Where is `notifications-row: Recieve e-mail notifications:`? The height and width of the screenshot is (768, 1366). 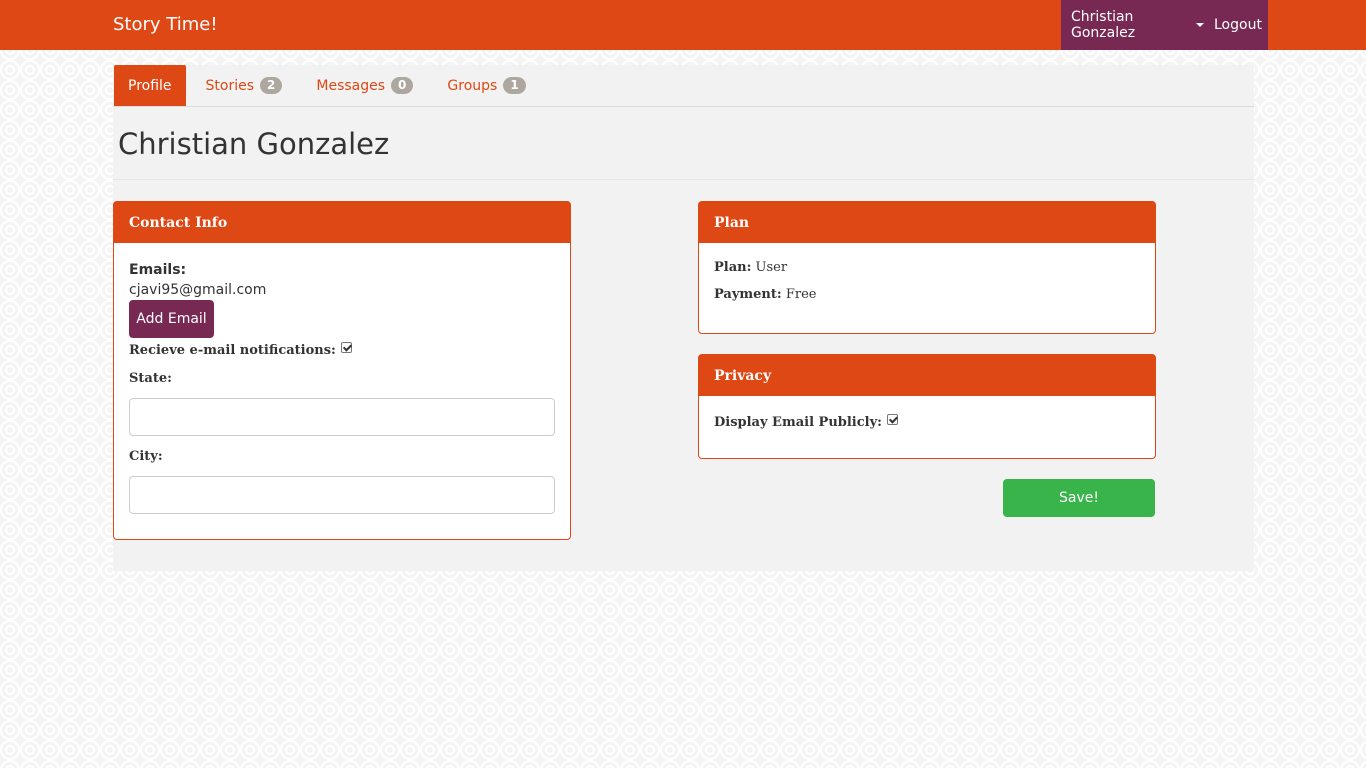 notifications-row: Recieve e-mail notifications: is located at coordinates (342, 350).